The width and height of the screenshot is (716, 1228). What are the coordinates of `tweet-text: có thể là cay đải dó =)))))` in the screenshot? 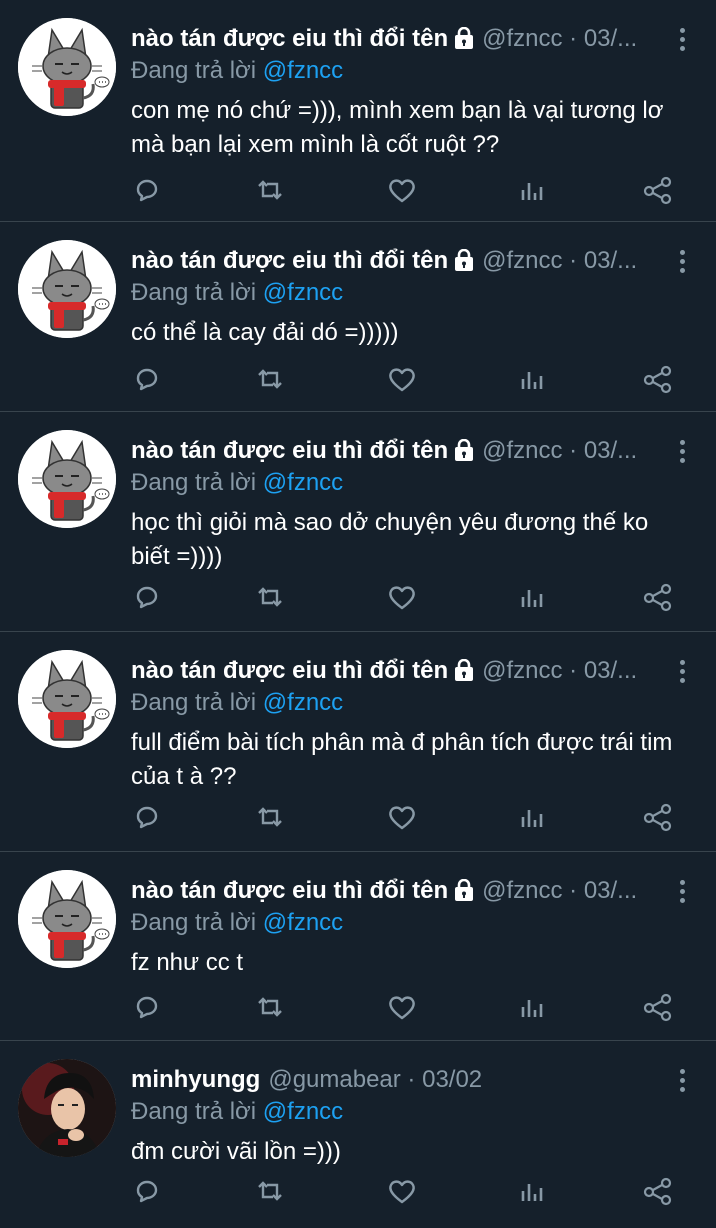 It's located at (265, 332).